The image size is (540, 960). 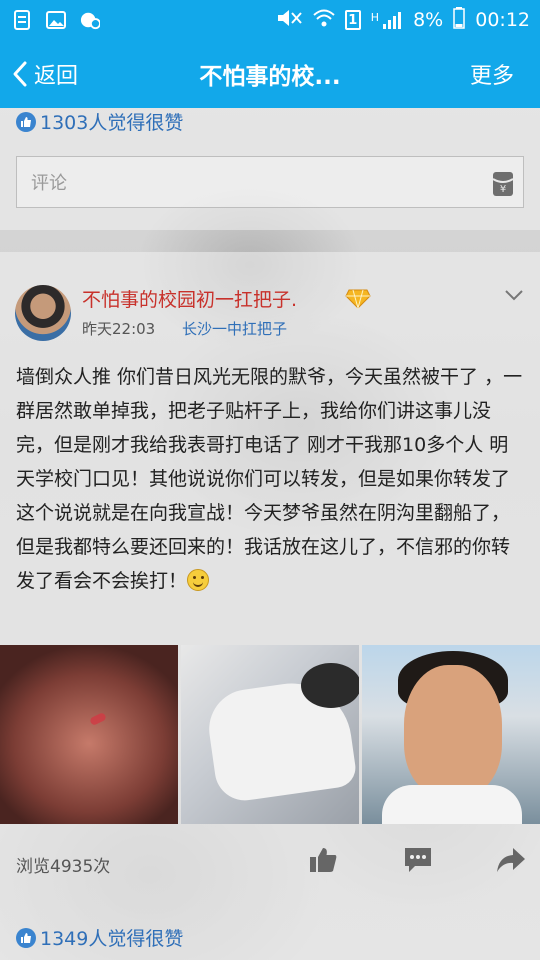 What do you see at coordinates (56, 76) in the screenshot?
I see `back-label: 返回` at bounding box center [56, 76].